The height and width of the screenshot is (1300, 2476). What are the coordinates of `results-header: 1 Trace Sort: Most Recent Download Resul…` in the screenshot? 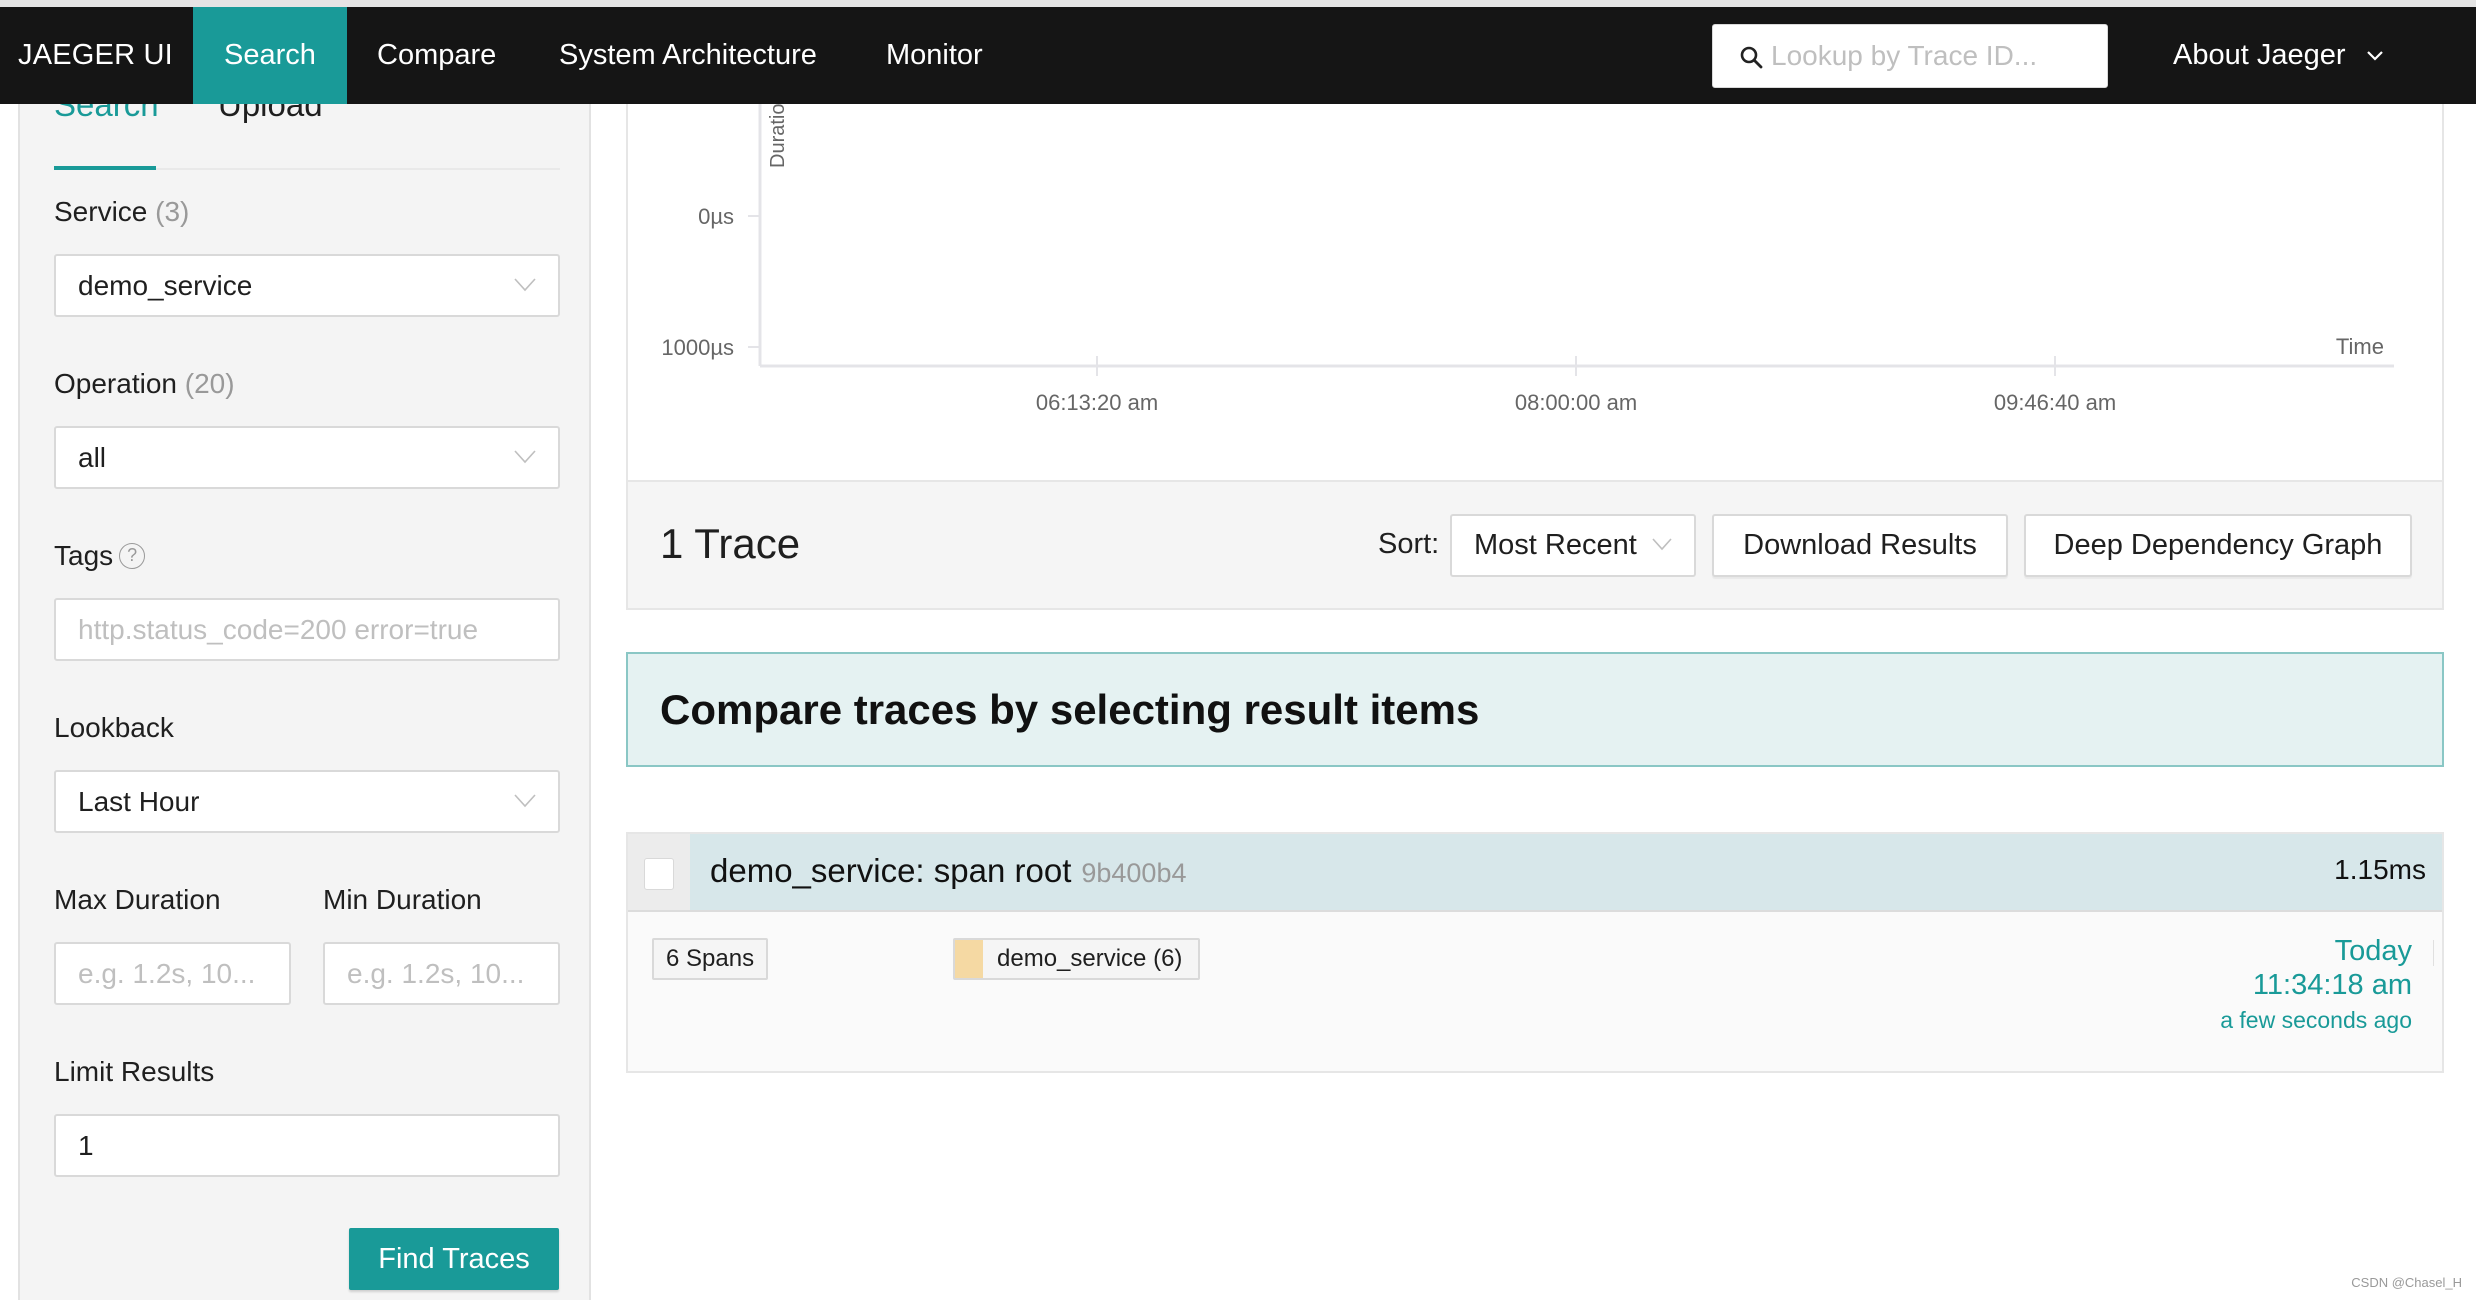 It's located at (1535, 545).